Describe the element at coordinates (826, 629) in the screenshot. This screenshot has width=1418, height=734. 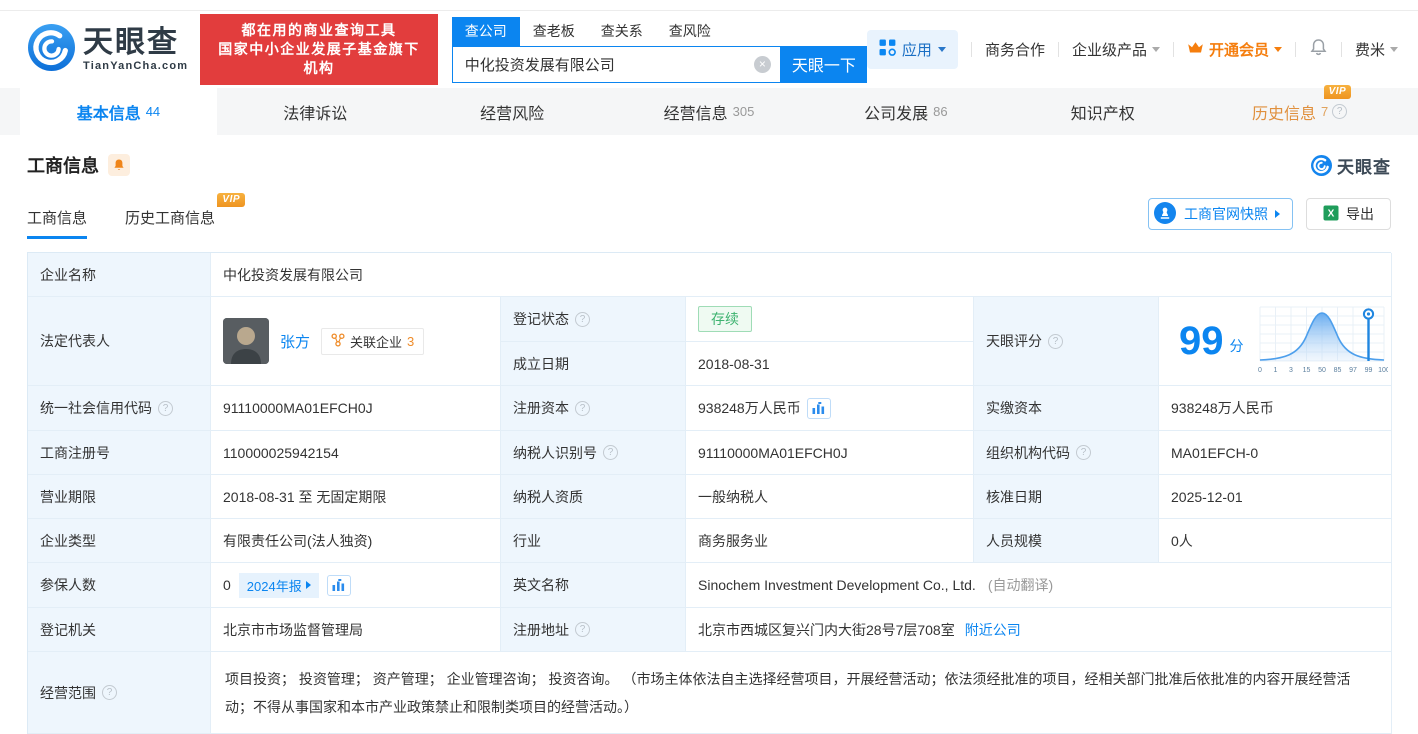
I see `reg-address-value: 北京市西城区复兴门内大街28号7层708室` at that location.